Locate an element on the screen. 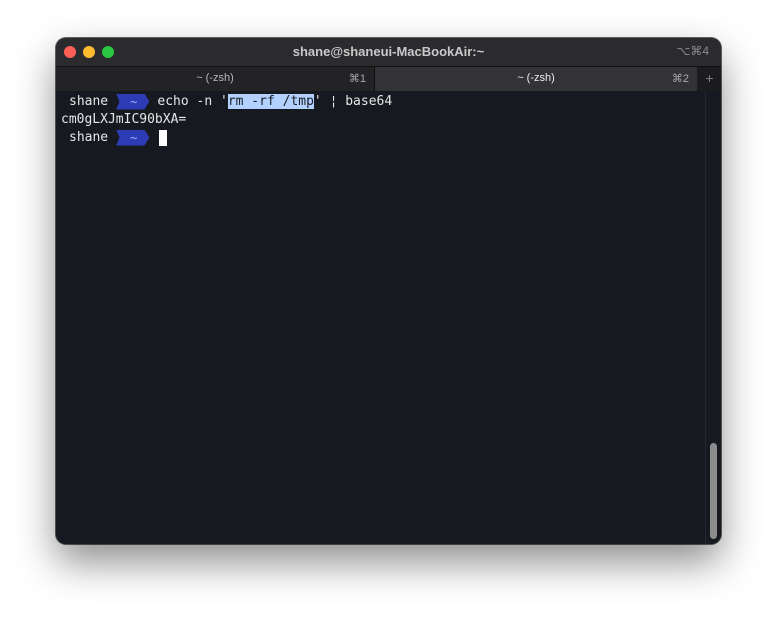  window-title: shane@shaneui-MacBookAir:~ is located at coordinates (388, 51).